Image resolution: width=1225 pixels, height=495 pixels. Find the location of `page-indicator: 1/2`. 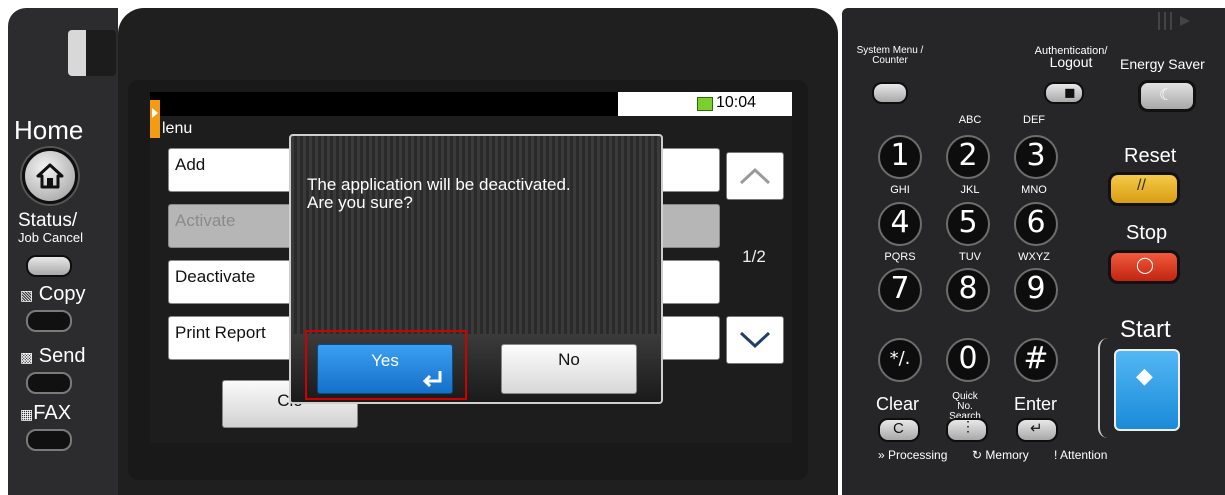

page-indicator: 1/2 is located at coordinates (754, 256).